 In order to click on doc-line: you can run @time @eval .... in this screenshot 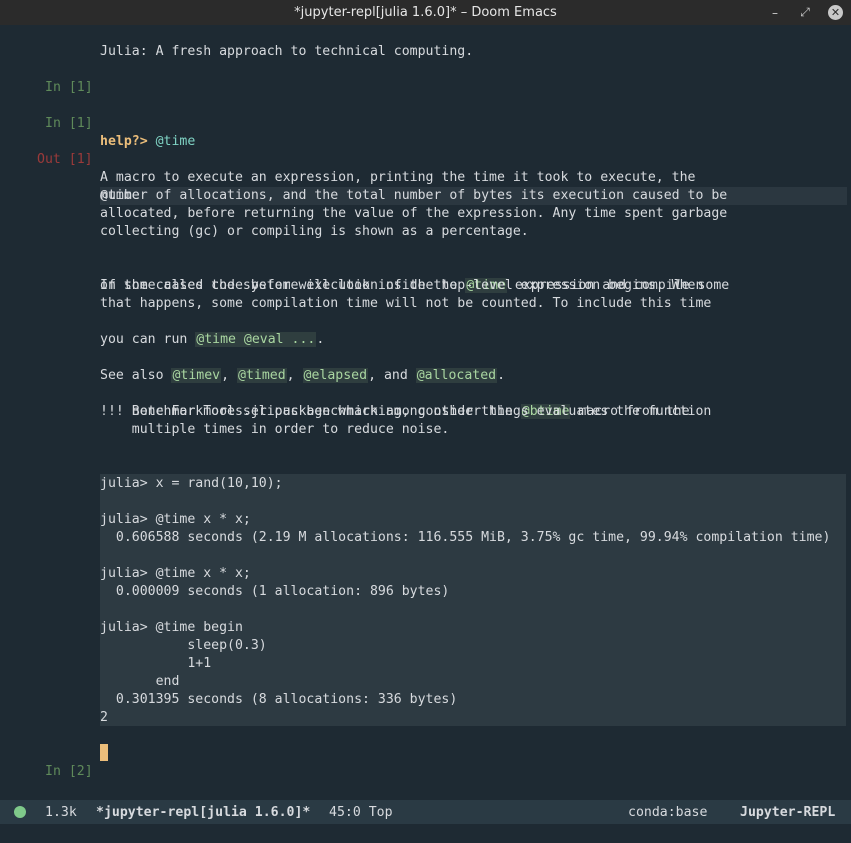, I will do `click(212, 339)`.